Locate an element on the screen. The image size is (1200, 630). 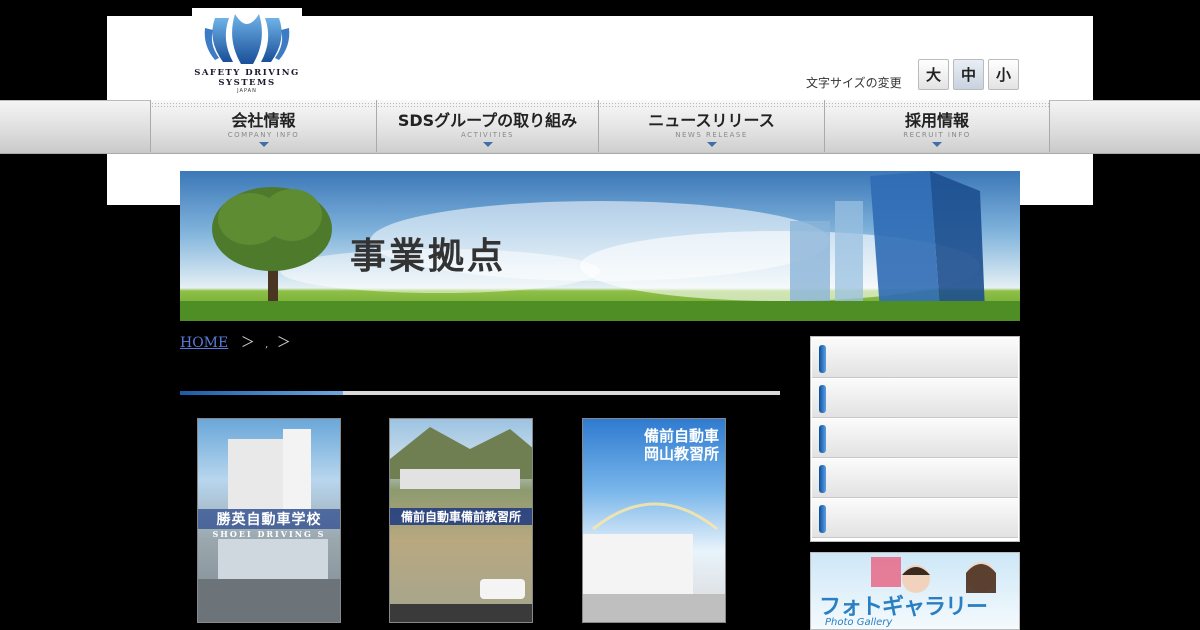
nav-label: SDSグループの取り組み is located at coordinates (487, 120).